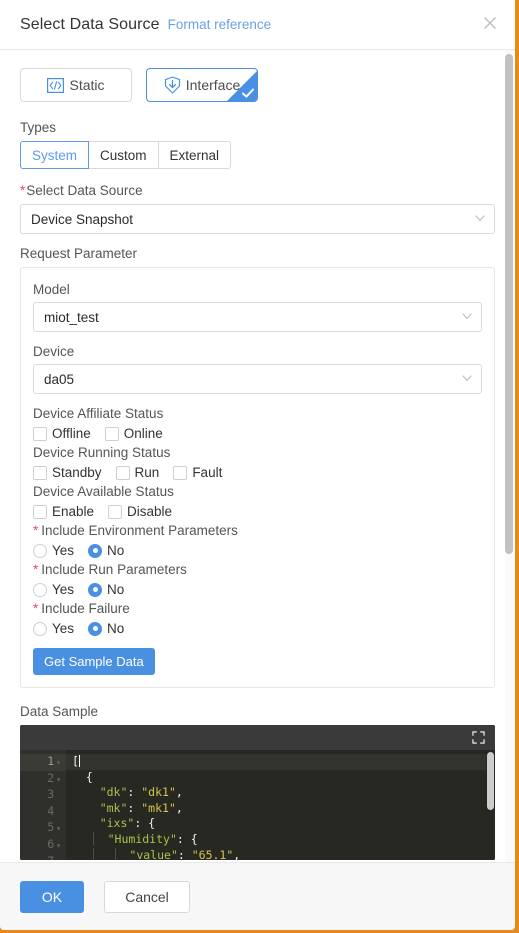  What do you see at coordinates (490, 781) in the screenshot?
I see `editor-scrollbar-thumb` at bounding box center [490, 781].